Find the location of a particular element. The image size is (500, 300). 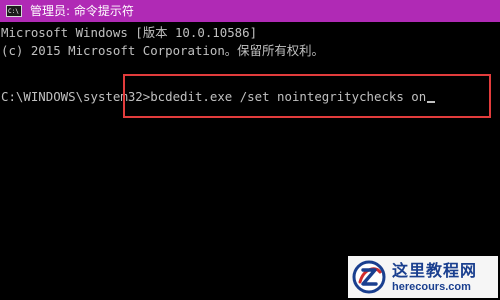

version-line: Microsoft Windows [版本 10.0.10586] is located at coordinates (129, 32).